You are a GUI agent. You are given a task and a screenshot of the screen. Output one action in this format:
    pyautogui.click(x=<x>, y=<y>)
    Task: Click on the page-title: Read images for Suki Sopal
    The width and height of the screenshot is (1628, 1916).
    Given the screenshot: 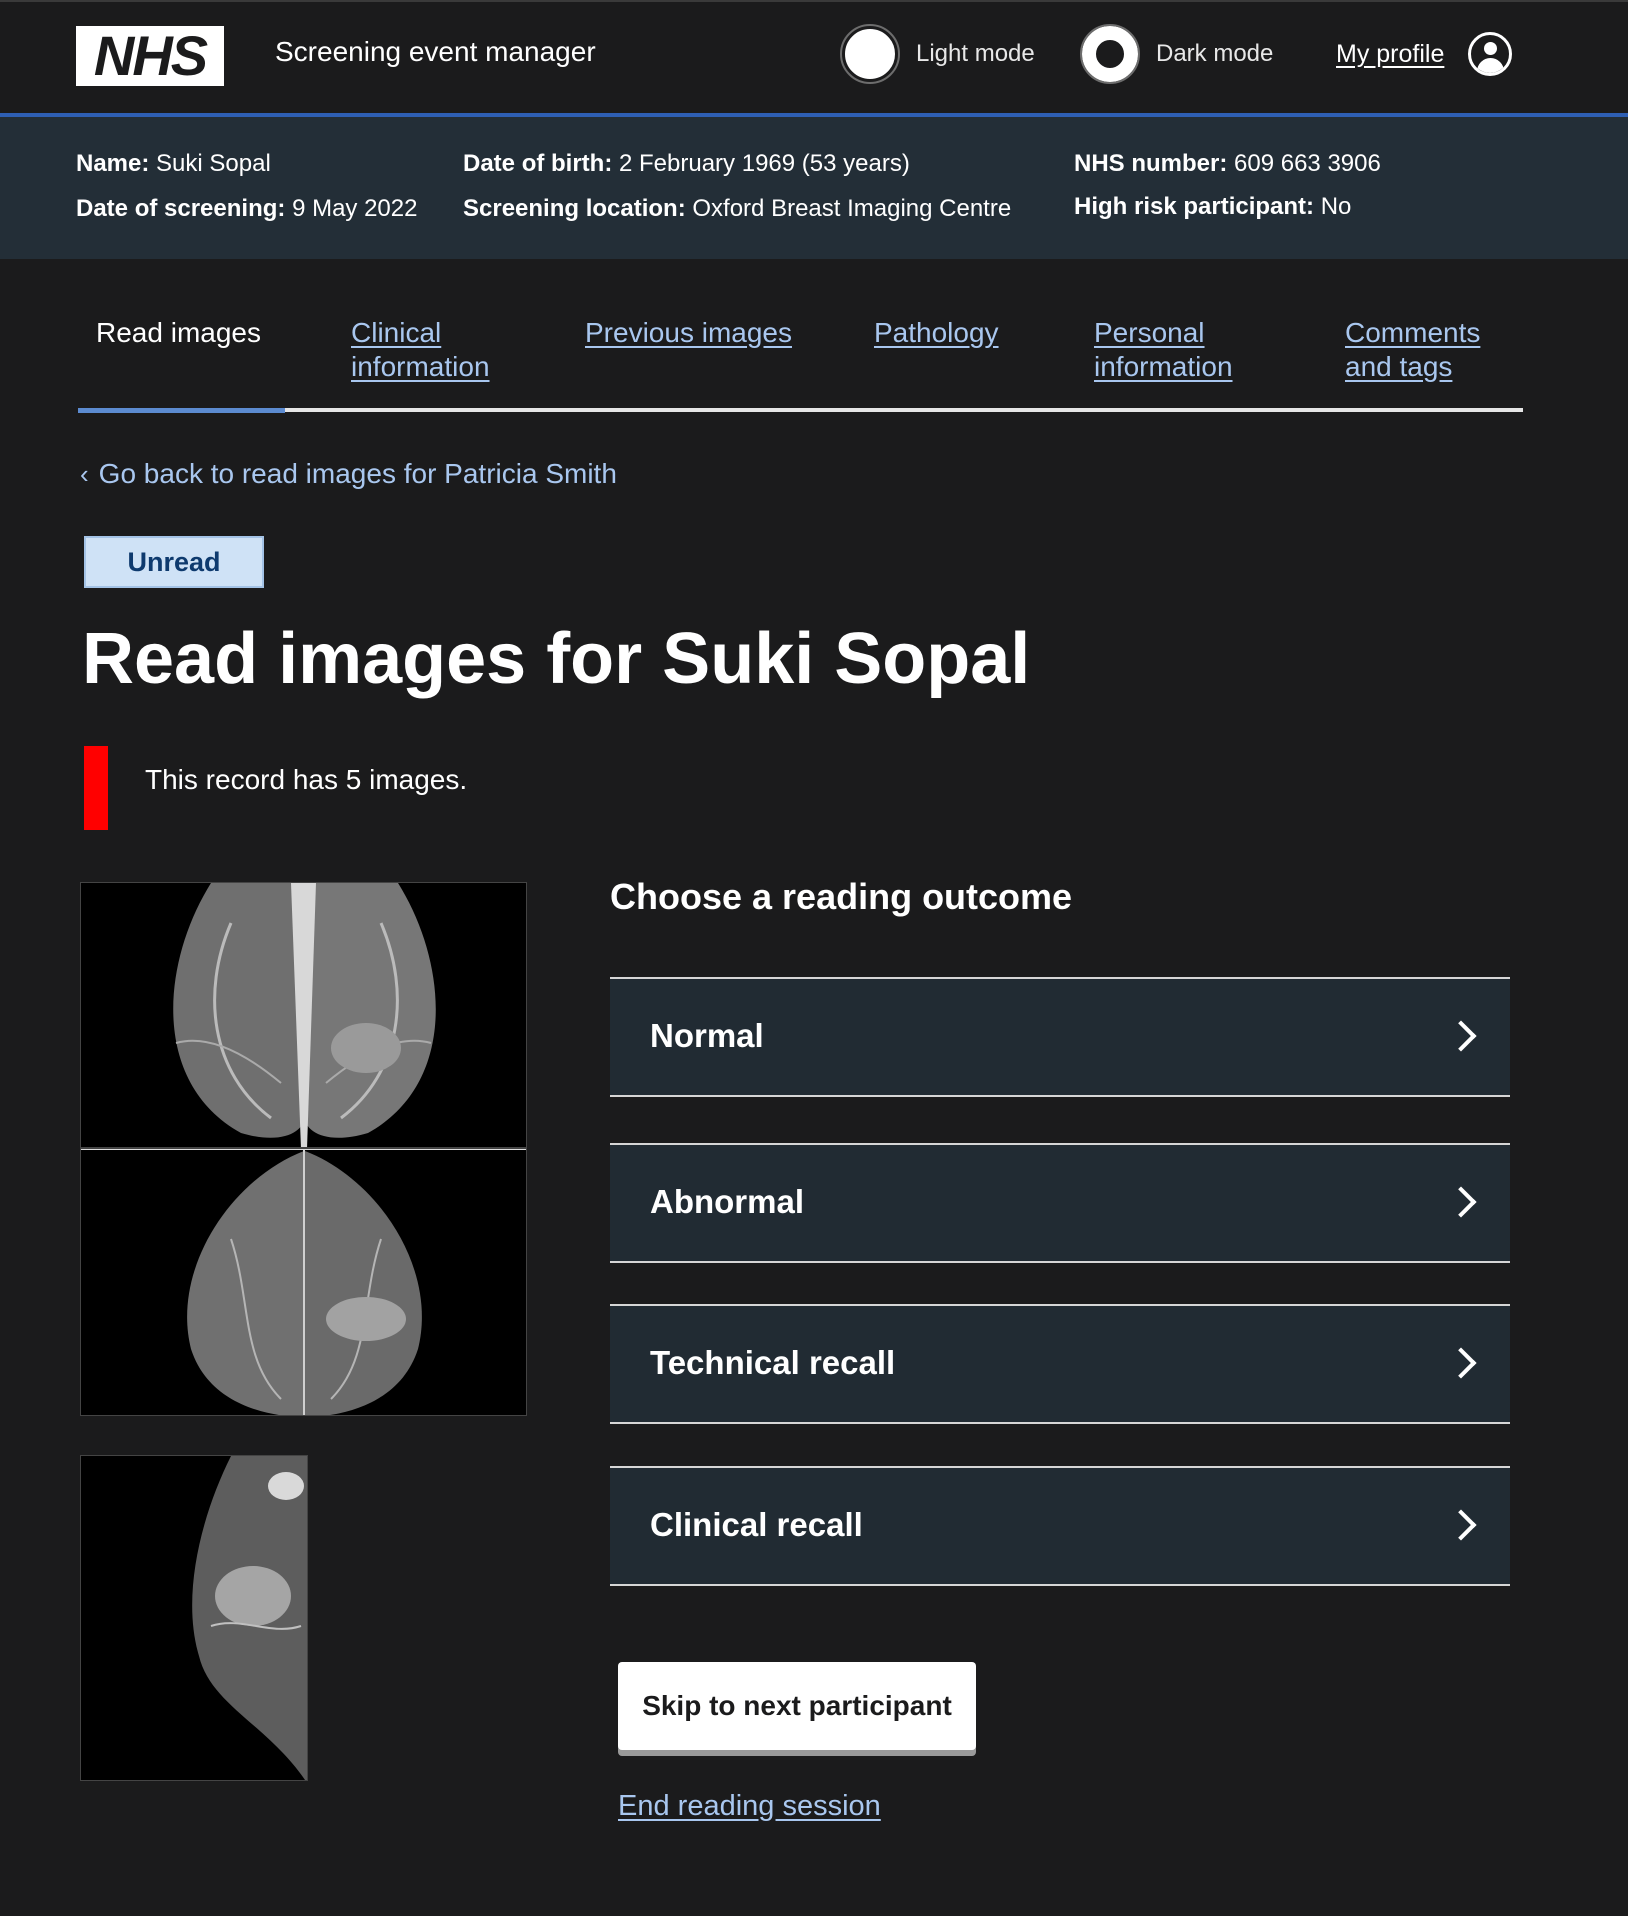 What is the action you would take?
    pyautogui.click(x=556, y=659)
    